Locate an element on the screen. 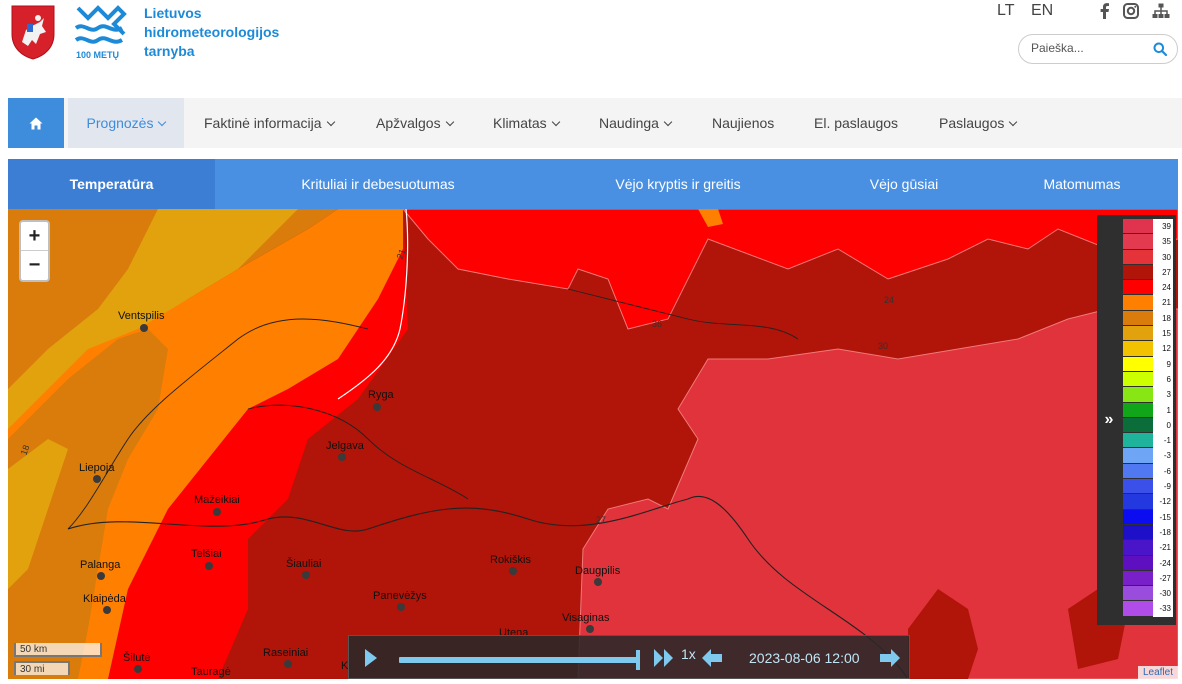 The height and width of the screenshot is (684, 1182). legend-label: -6 is located at coordinates (1167, 471).